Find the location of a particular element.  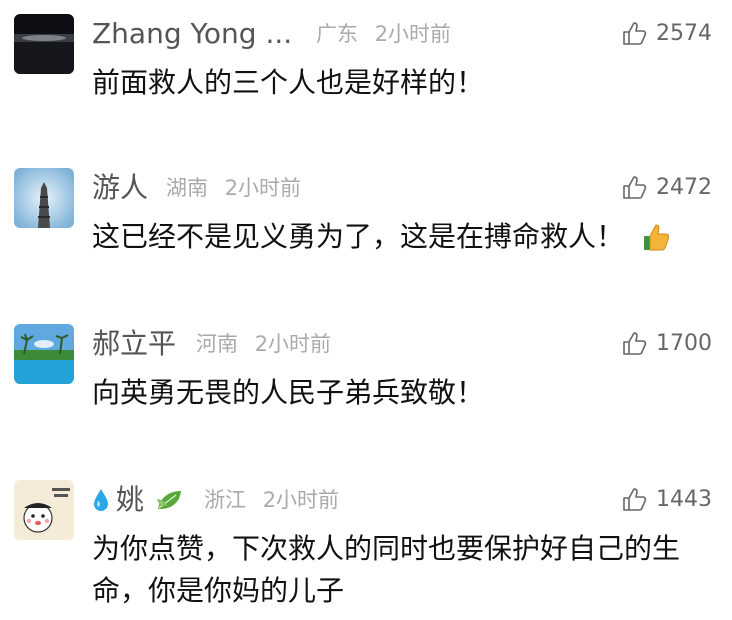

comment-meta: 广东 2小时前 is located at coordinates (383, 34).